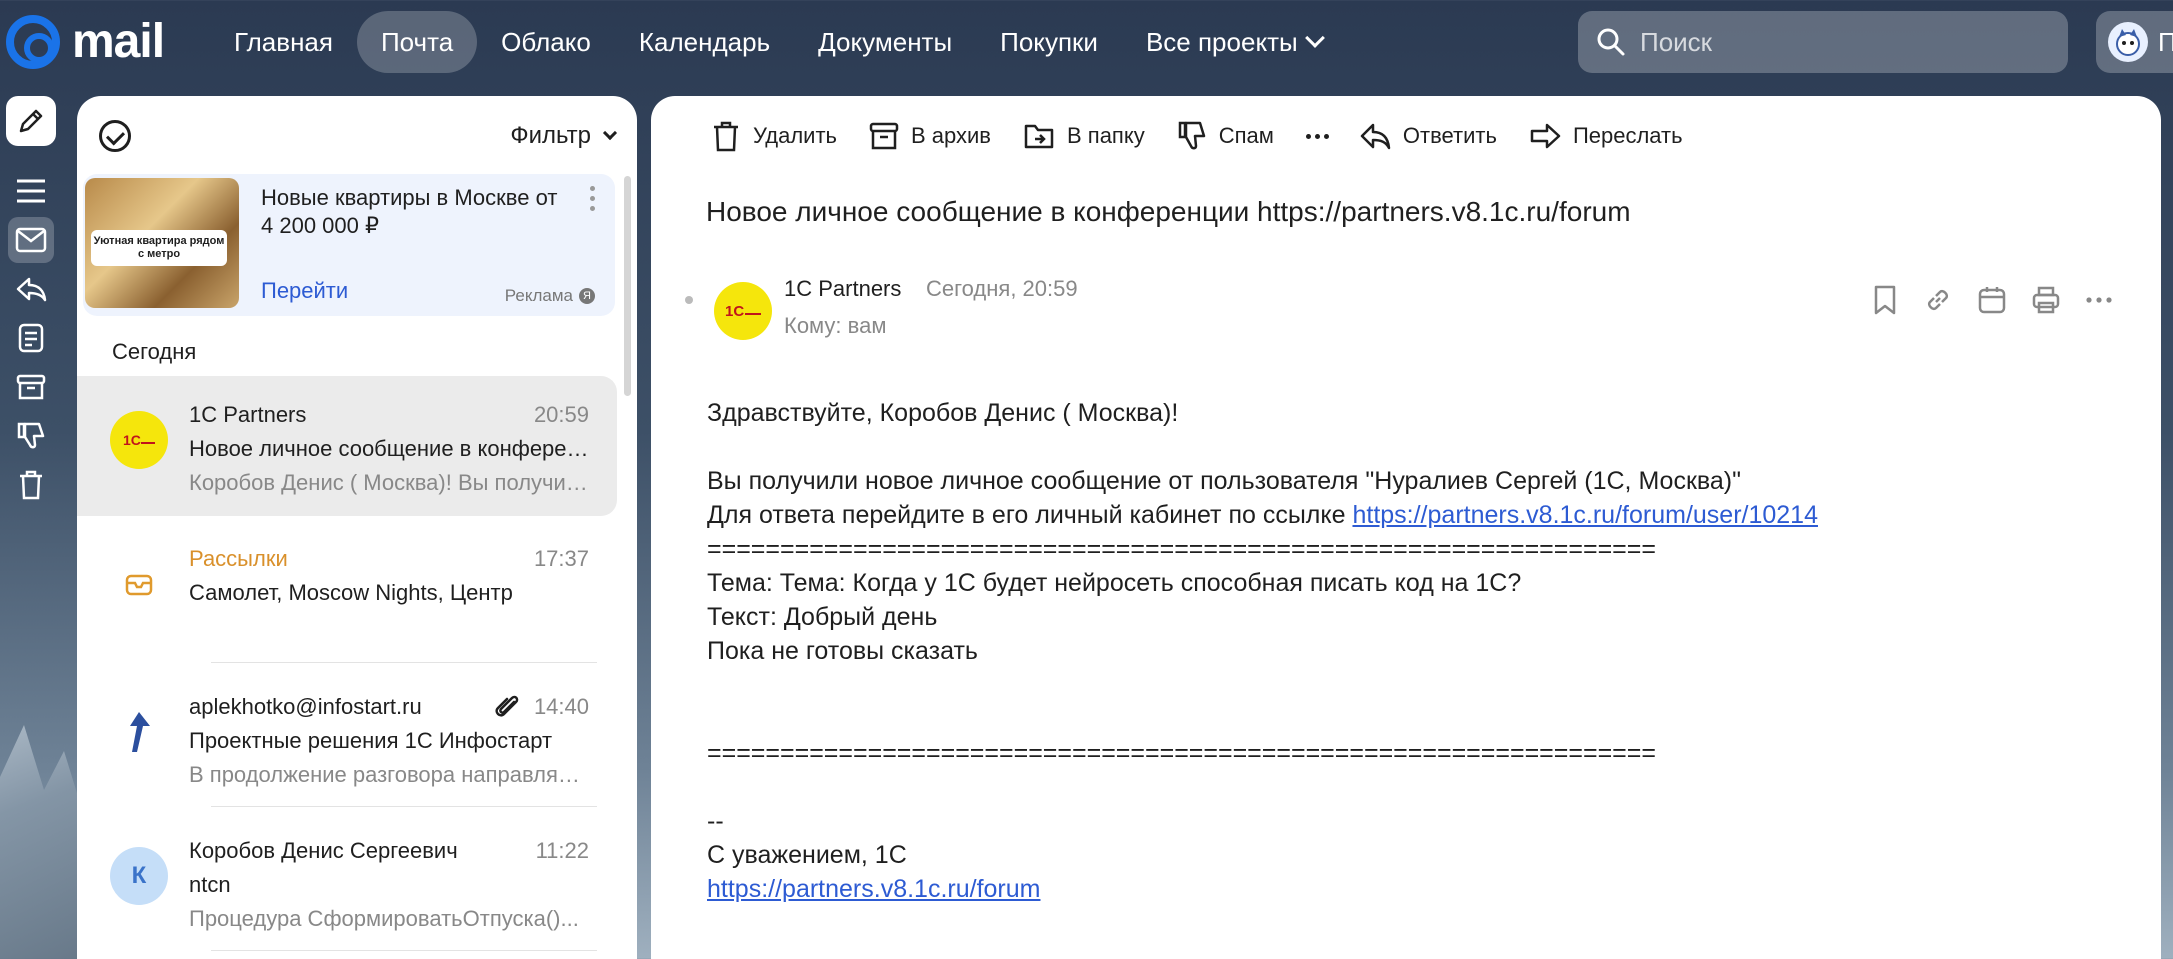 The image size is (2173, 959). Describe the element at coordinates (1225, 136) in the screenshot. I see `spam-button: Спам` at that location.